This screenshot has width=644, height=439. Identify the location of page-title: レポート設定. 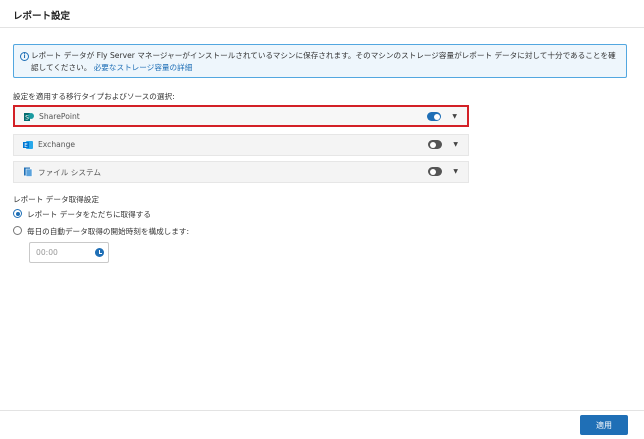
(42, 16).